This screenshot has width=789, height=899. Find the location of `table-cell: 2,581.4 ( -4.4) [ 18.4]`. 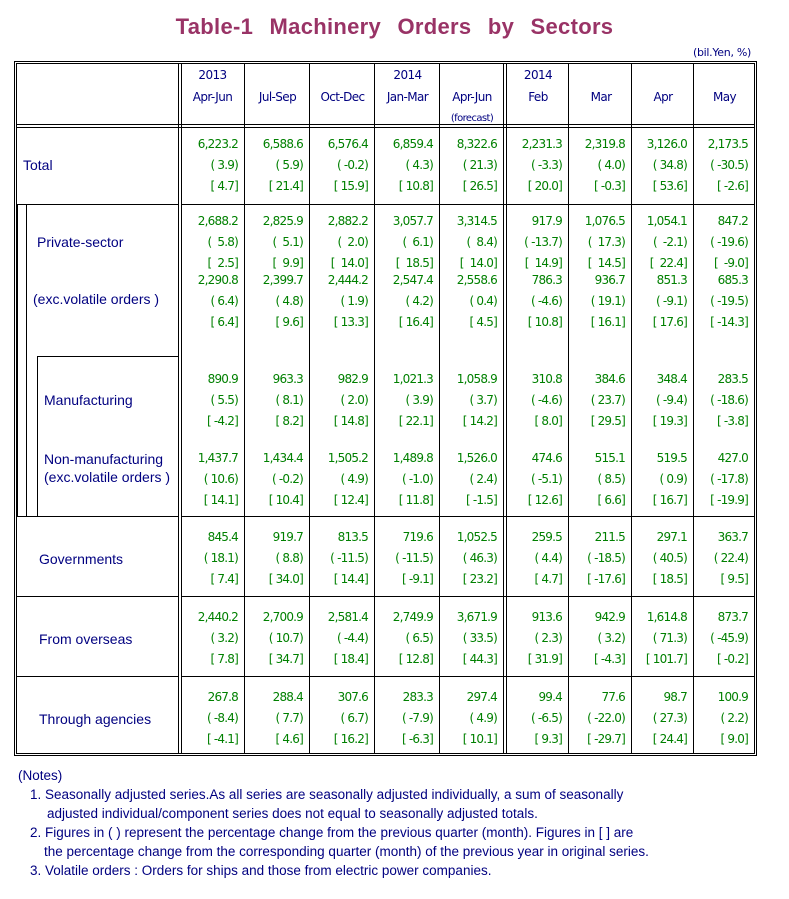

table-cell: 2,581.4 ( -4.4) [ 18.4] is located at coordinates (340, 638).